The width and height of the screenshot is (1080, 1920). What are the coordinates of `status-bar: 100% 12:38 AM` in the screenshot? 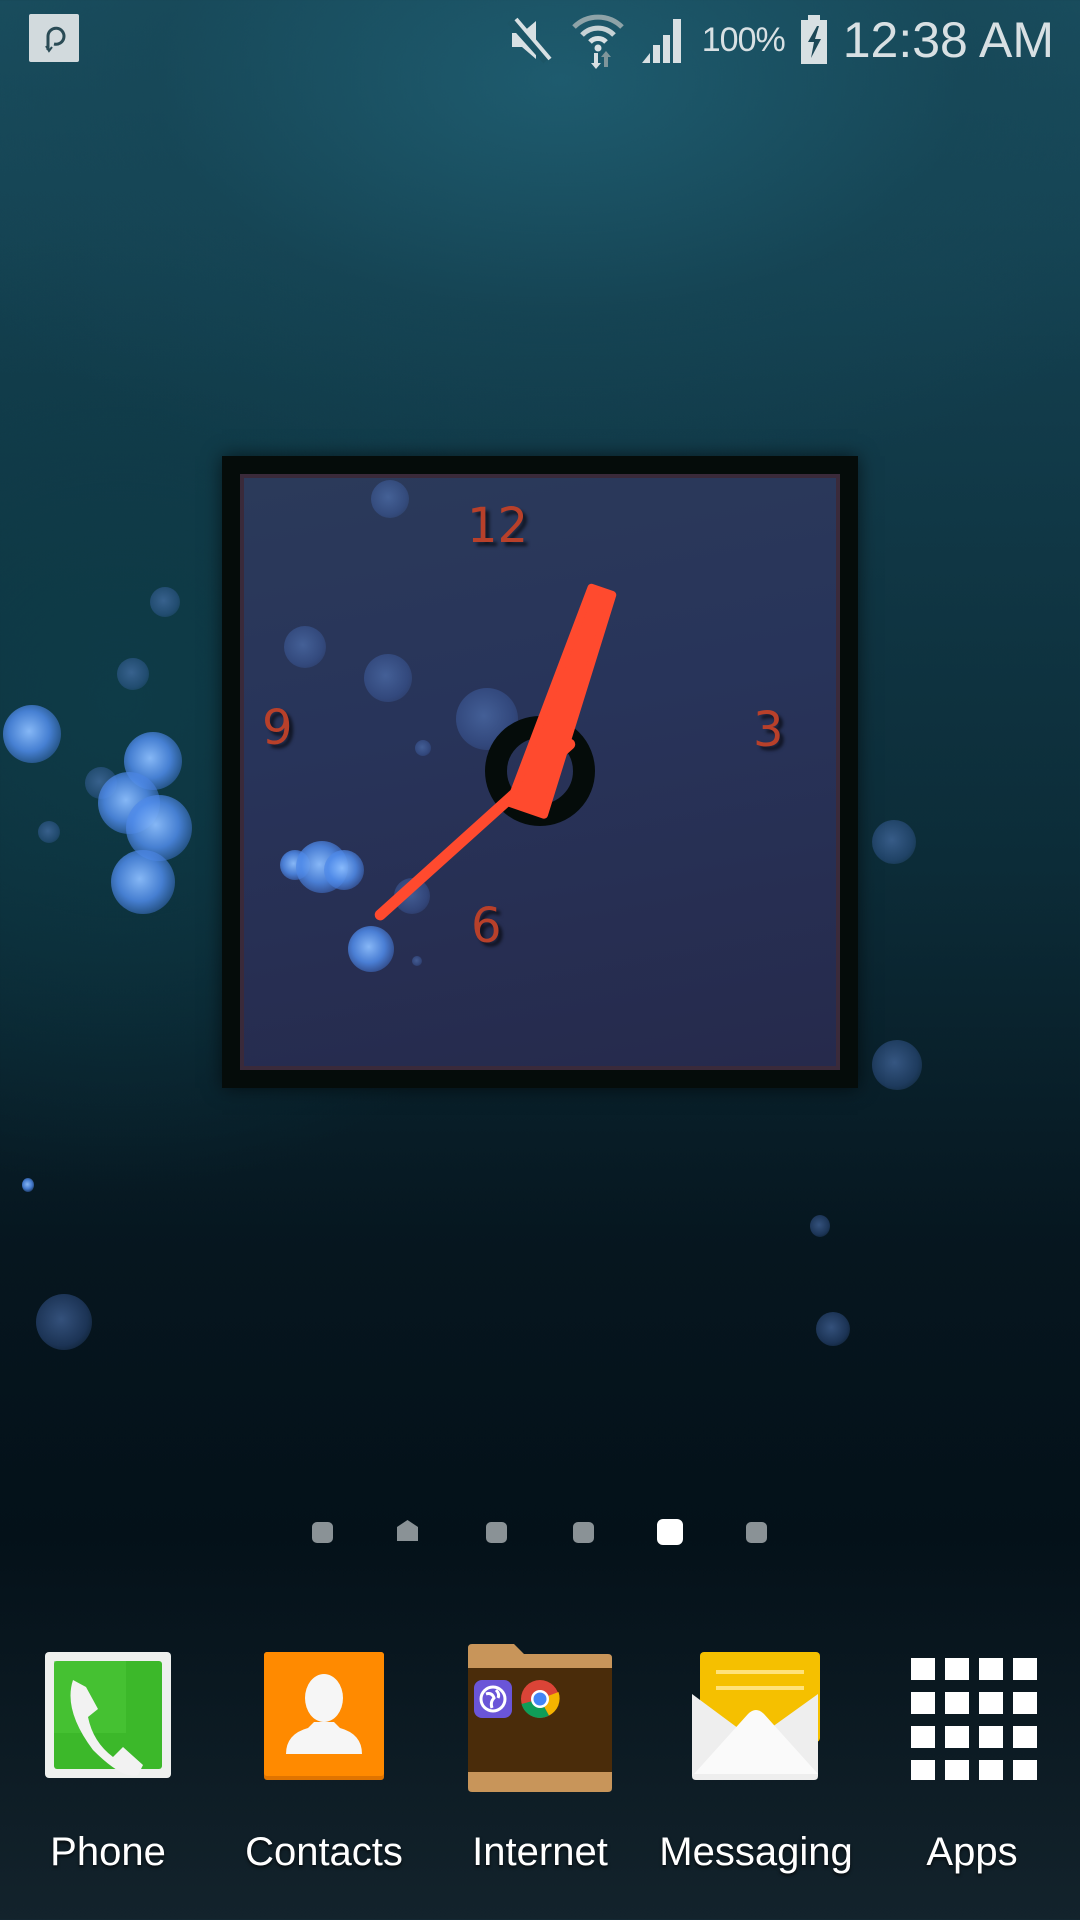 It's located at (540, 40).